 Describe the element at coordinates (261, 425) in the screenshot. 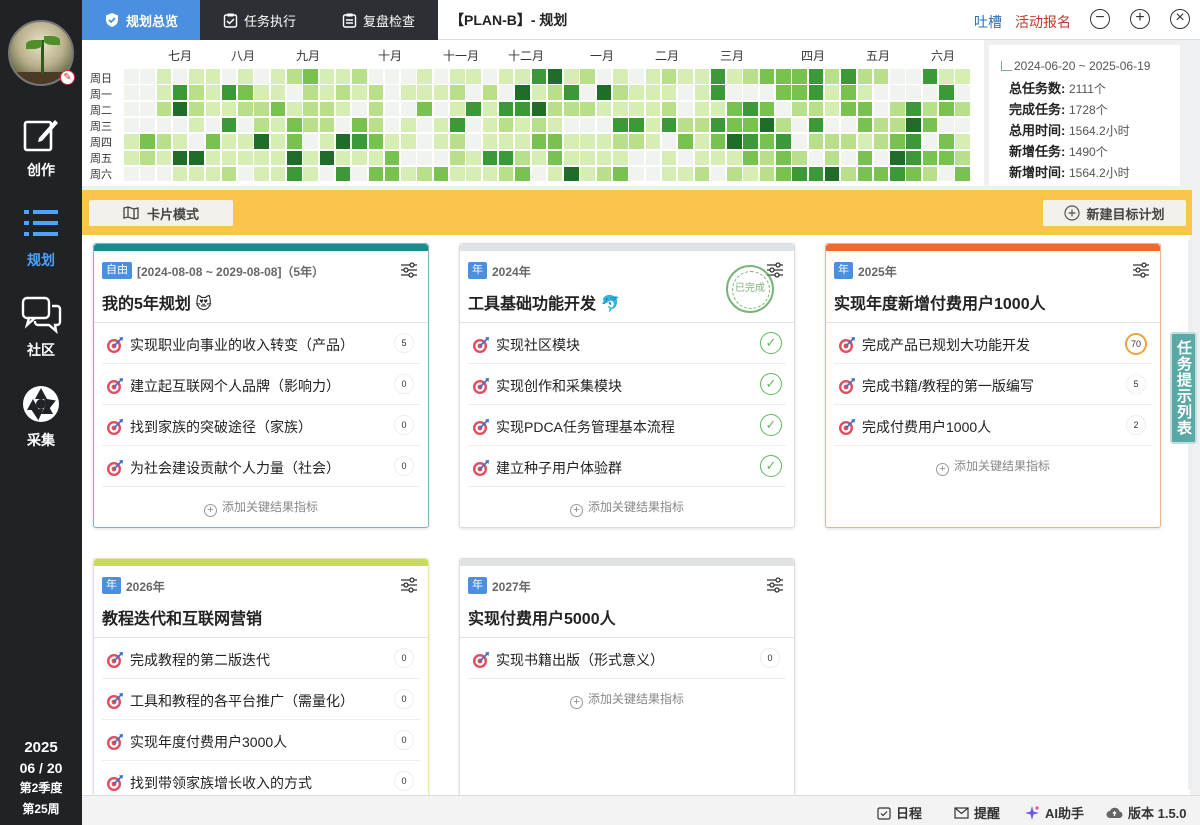

I see `key-result-item: 找到家族的突破途径（家族） 0` at that location.